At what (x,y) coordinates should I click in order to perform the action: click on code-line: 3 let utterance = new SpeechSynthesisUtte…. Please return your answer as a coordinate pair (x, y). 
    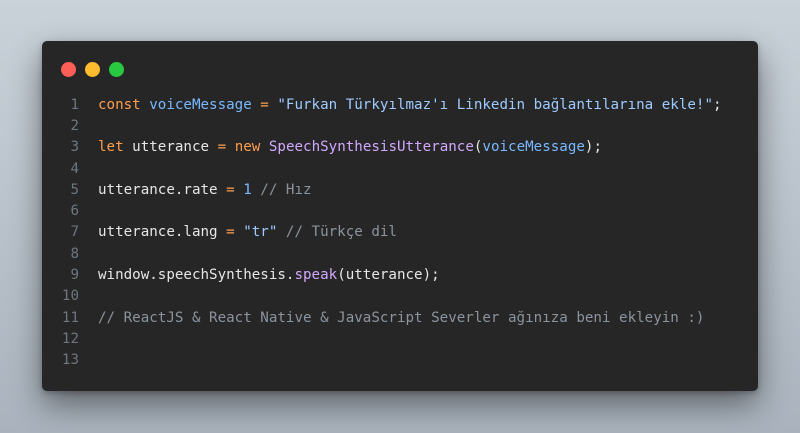
    Looking at the image, I should click on (400, 147).